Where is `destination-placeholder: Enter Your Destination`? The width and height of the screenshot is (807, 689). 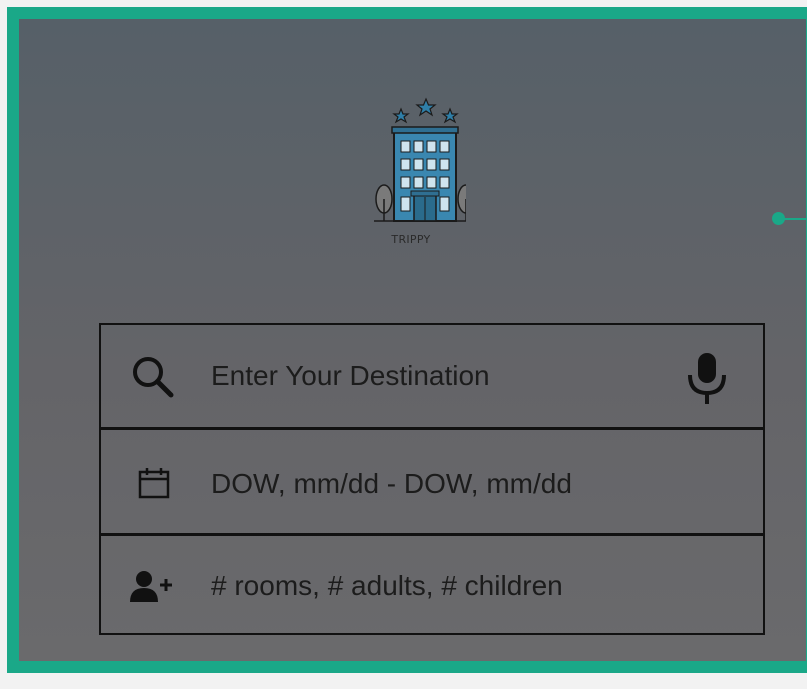 destination-placeholder: Enter Your Destination is located at coordinates (350, 375).